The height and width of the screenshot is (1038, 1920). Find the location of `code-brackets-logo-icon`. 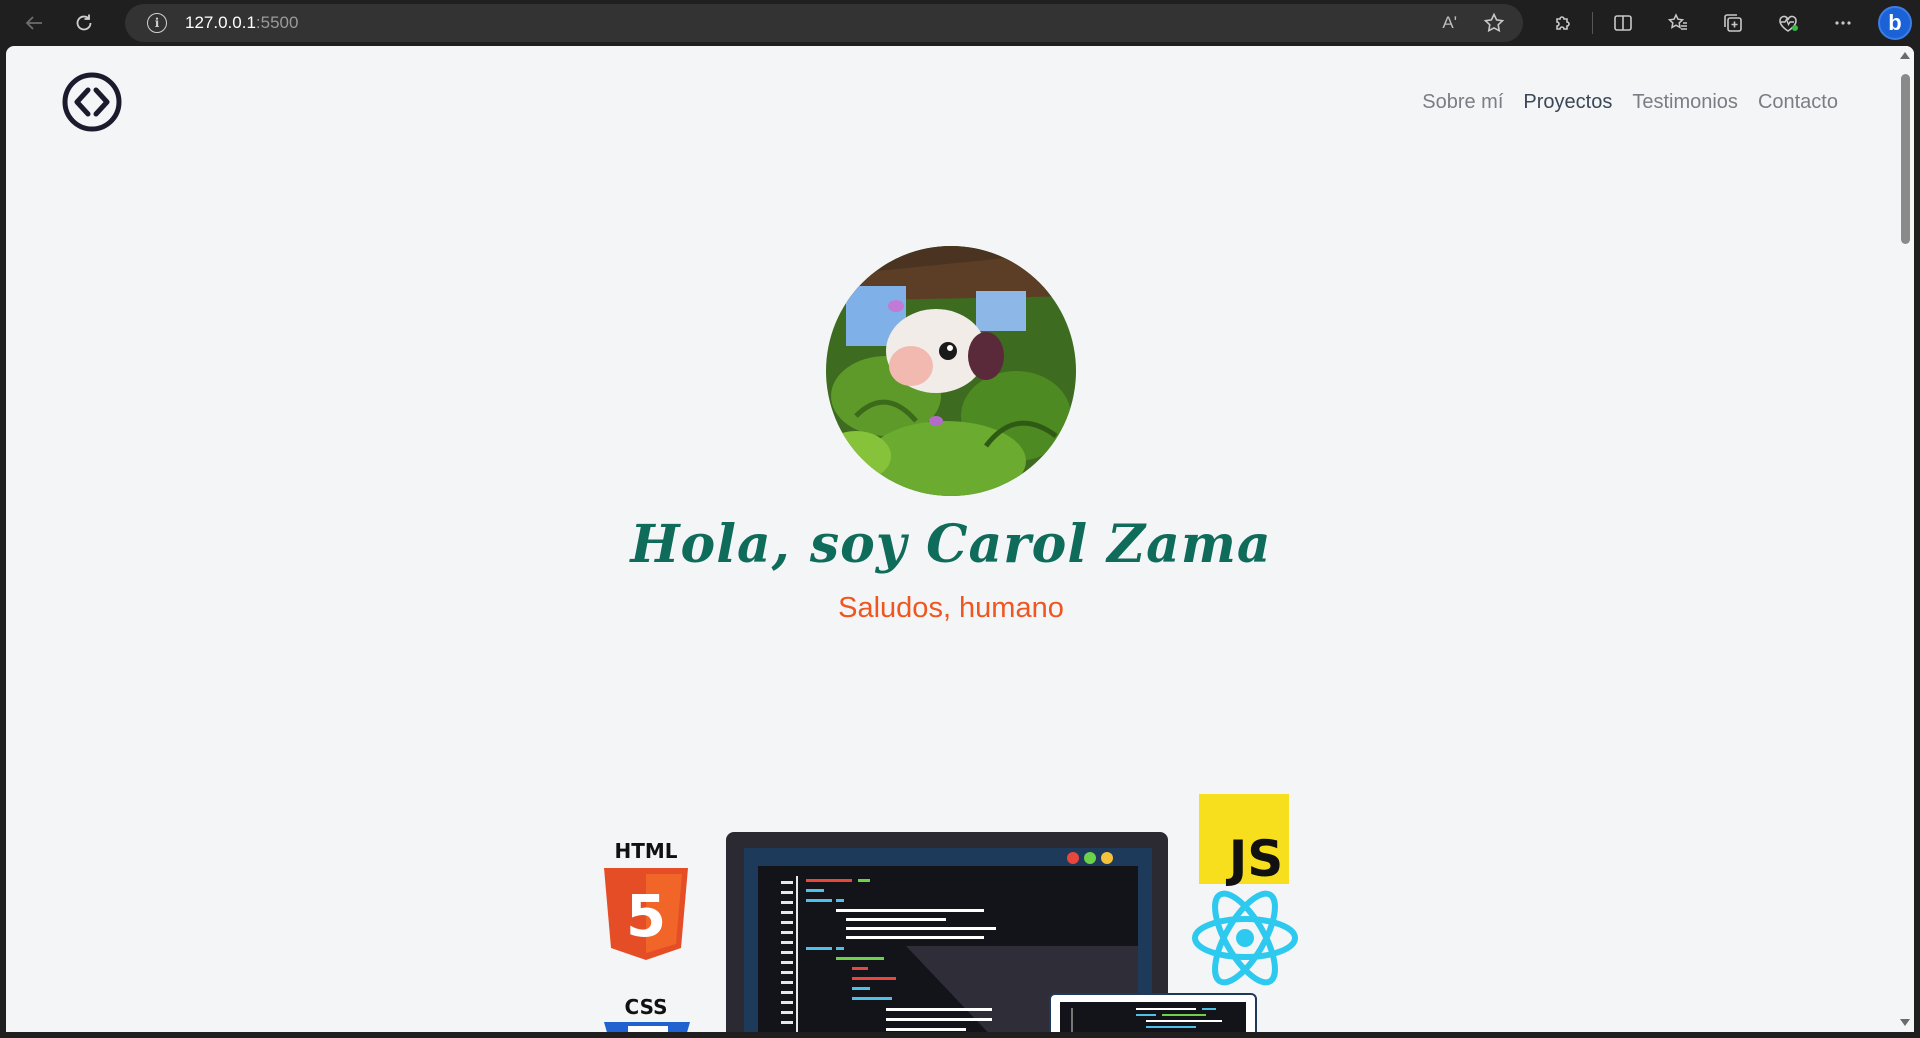

code-brackets-logo-icon is located at coordinates (92, 102).